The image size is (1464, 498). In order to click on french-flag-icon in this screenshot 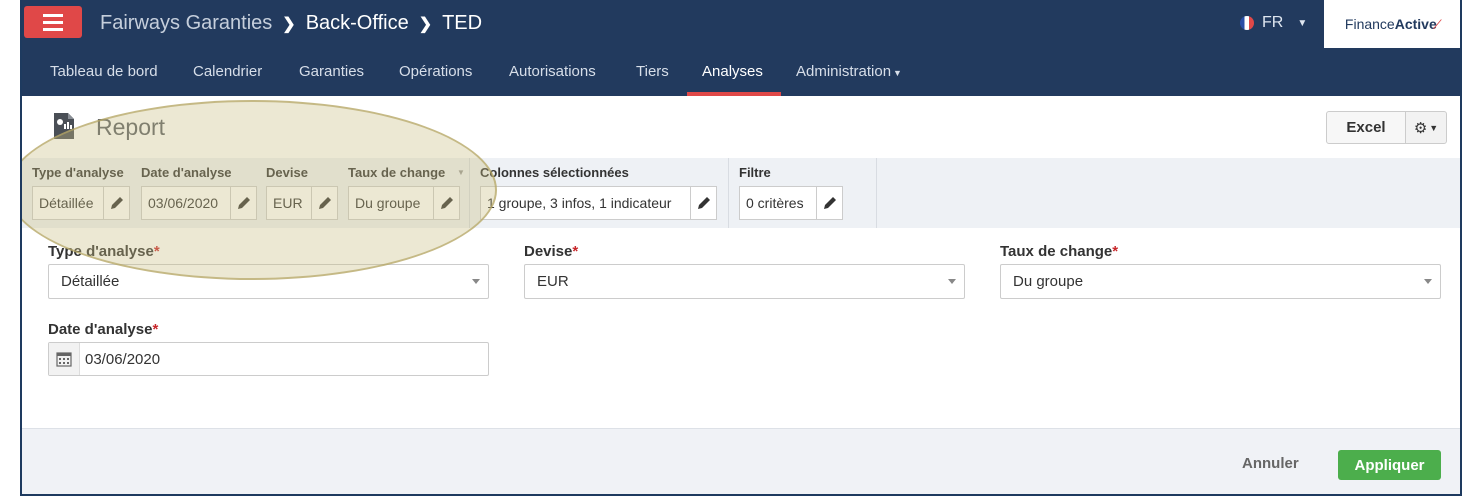, I will do `click(1247, 23)`.